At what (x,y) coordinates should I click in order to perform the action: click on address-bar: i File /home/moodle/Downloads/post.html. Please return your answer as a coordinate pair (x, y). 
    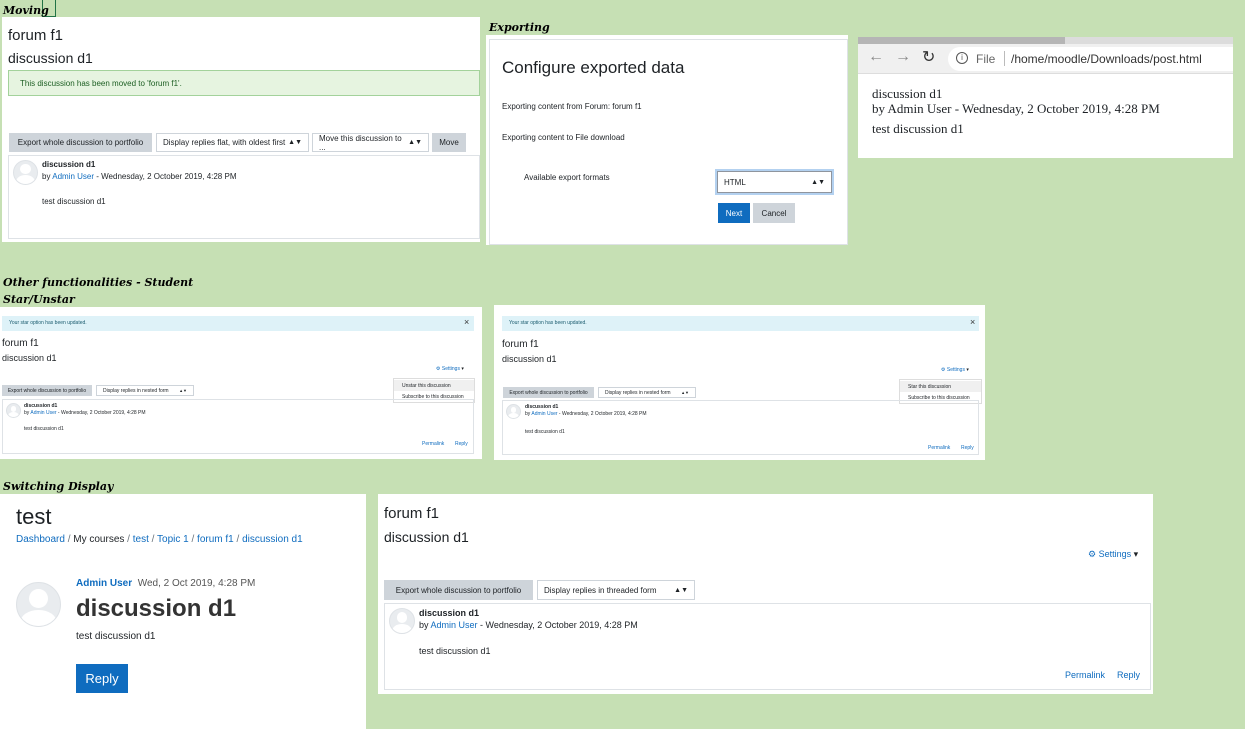
    Looking at the image, I should click on (1090, 59).